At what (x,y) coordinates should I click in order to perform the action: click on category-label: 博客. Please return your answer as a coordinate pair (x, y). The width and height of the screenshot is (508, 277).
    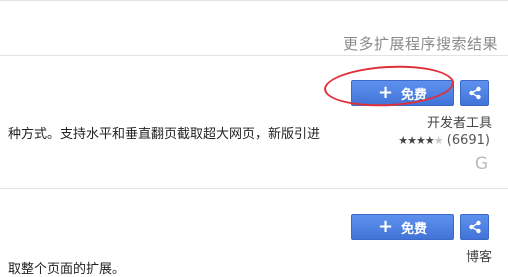
    Looking at the image, I should click on (478, 257).